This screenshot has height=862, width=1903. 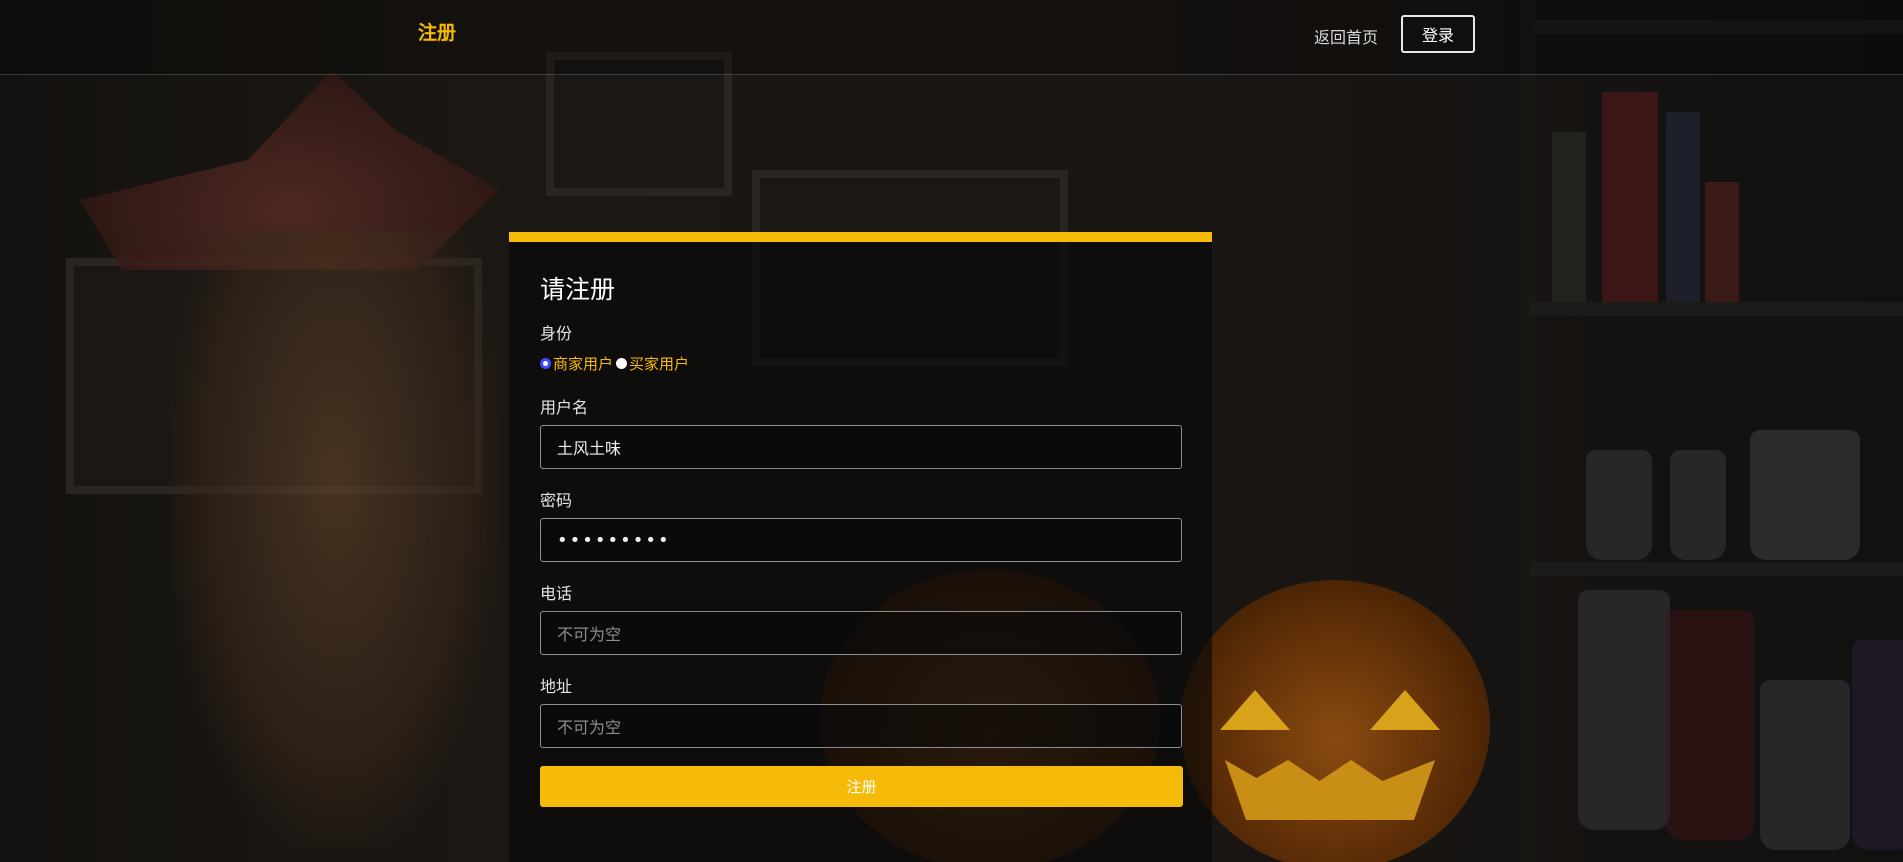 I want to click on home-link: 返回首页, so click(x=1346, y=36).